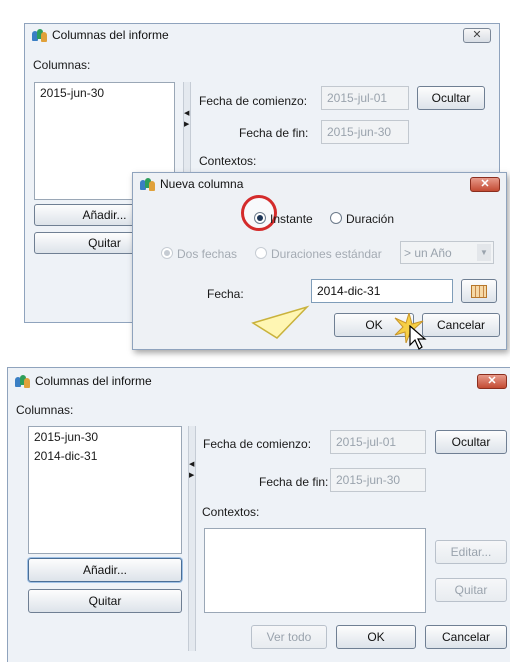 The height and width of the screenshot is (662, 510). I want to click on top-contexts-label: Contextos:, so click(228, 161).